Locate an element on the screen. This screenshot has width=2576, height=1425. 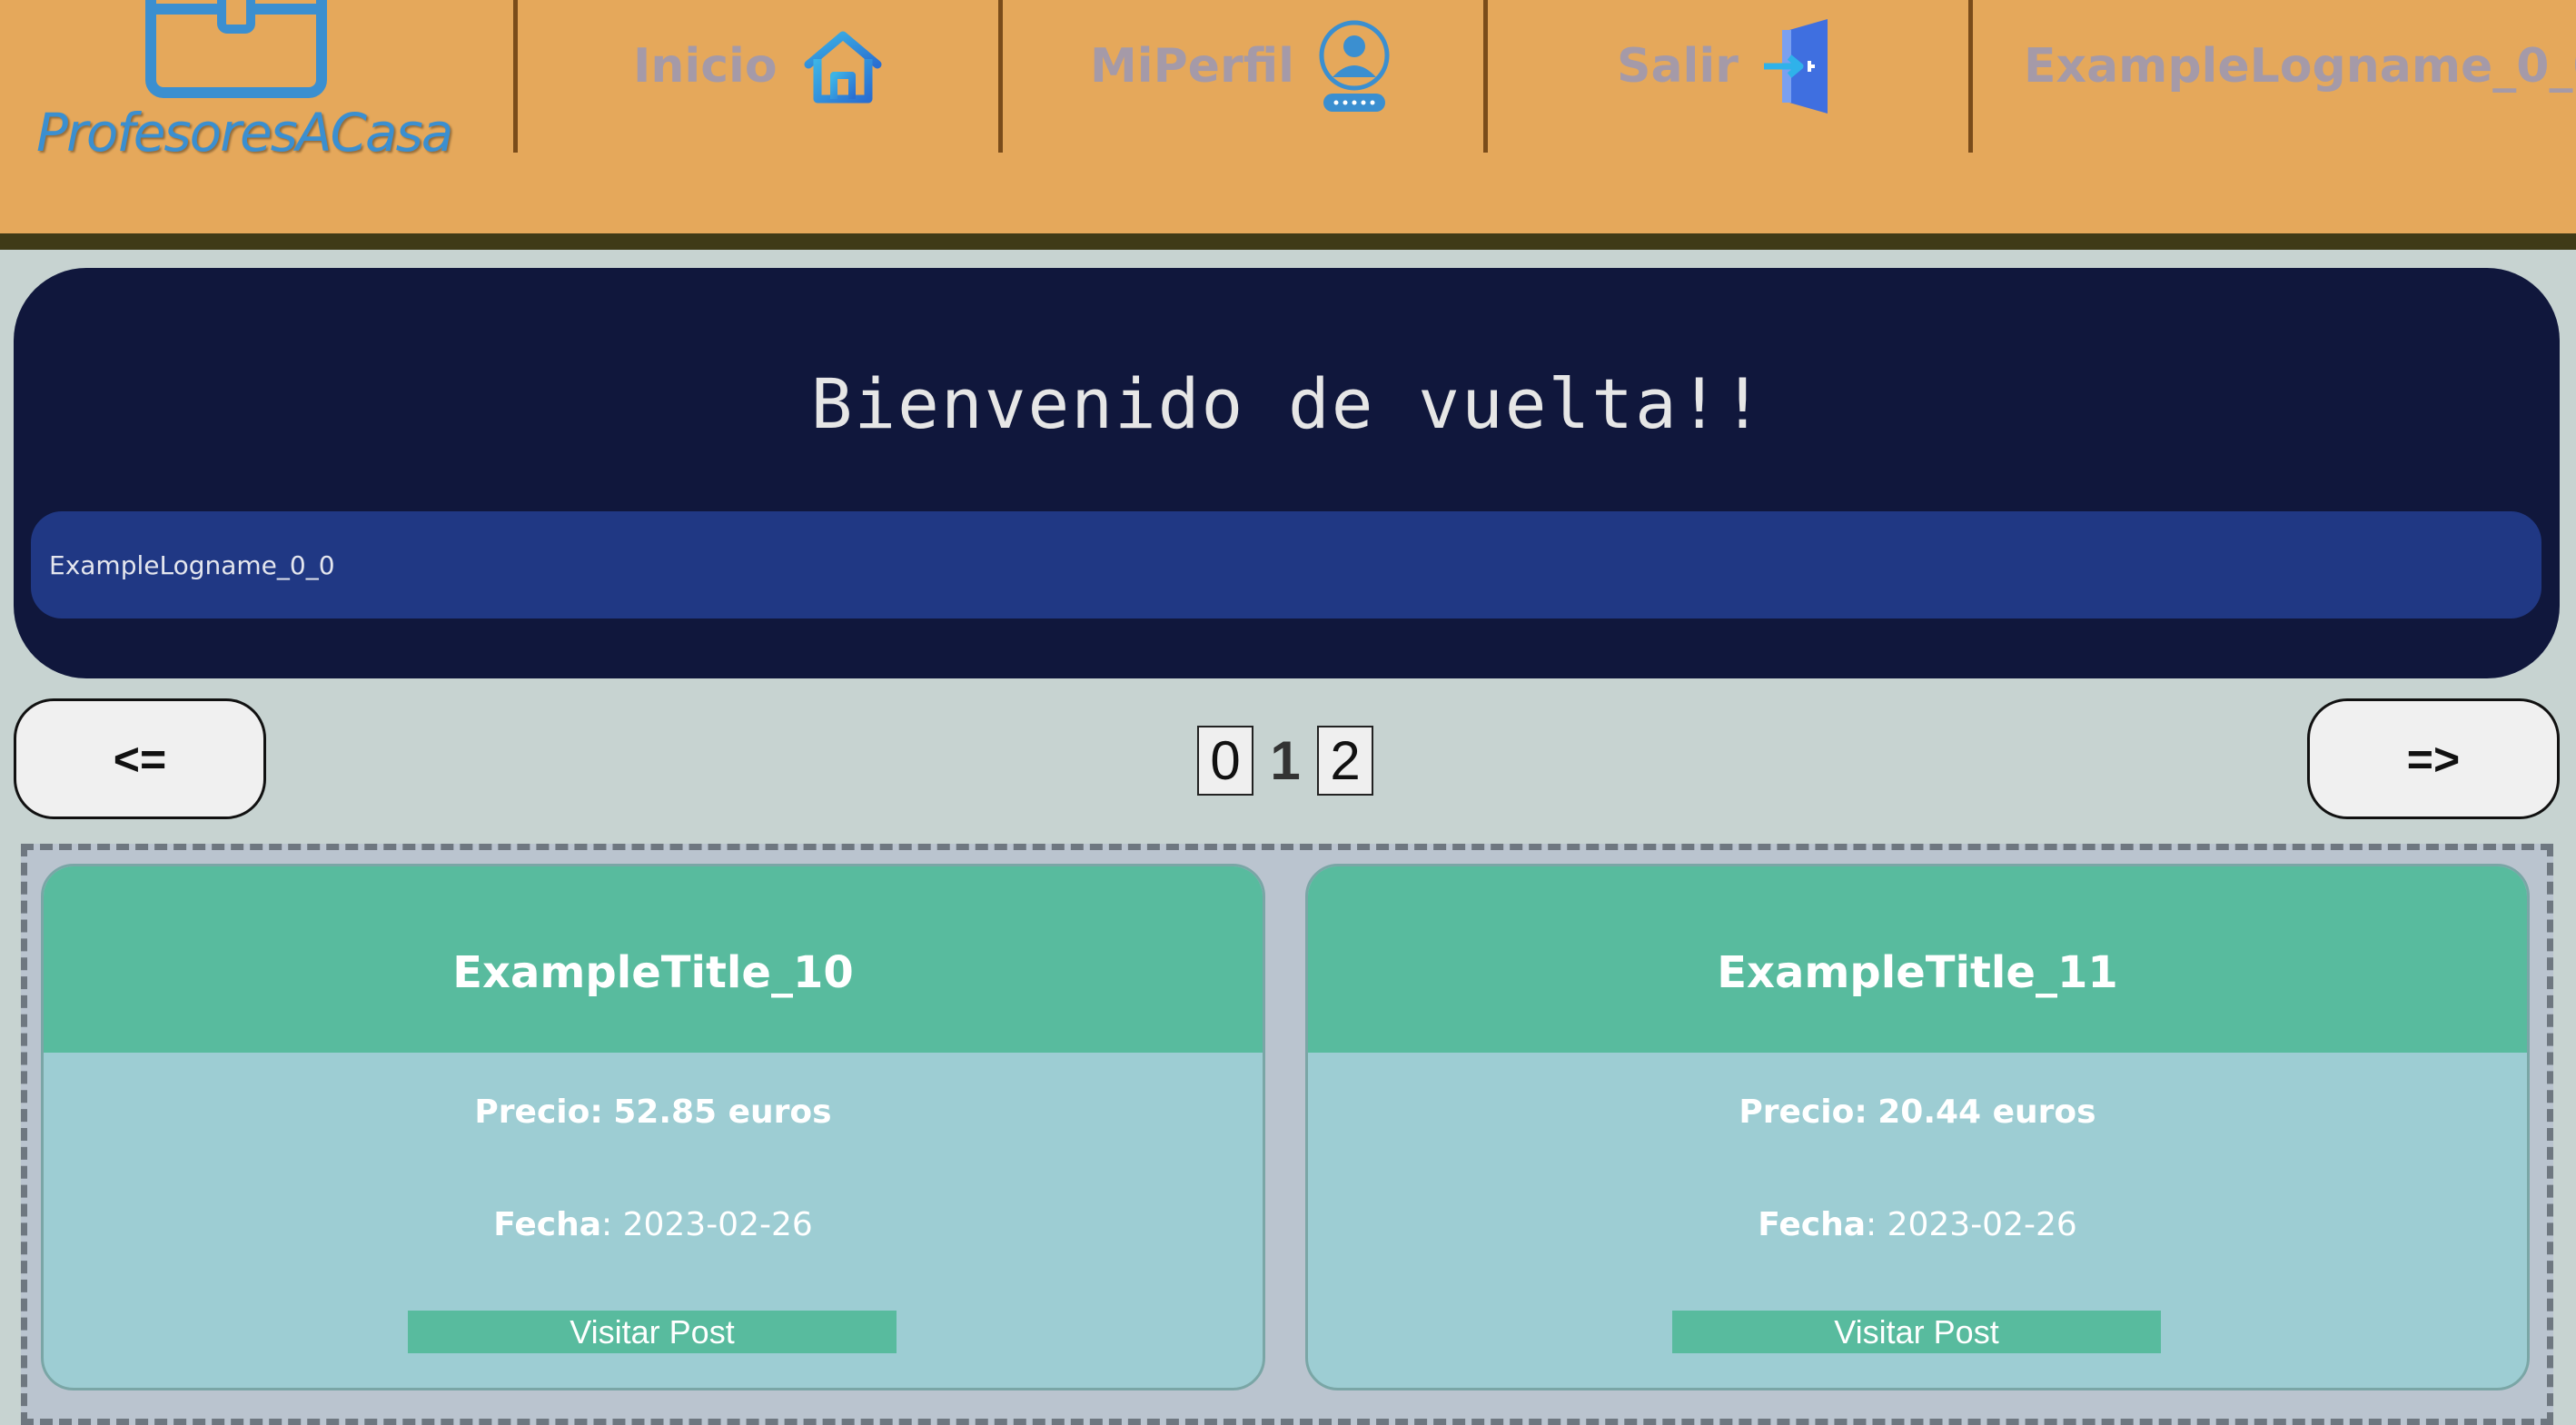
page-link-0: 0 is located at coordinates (1225, 760).